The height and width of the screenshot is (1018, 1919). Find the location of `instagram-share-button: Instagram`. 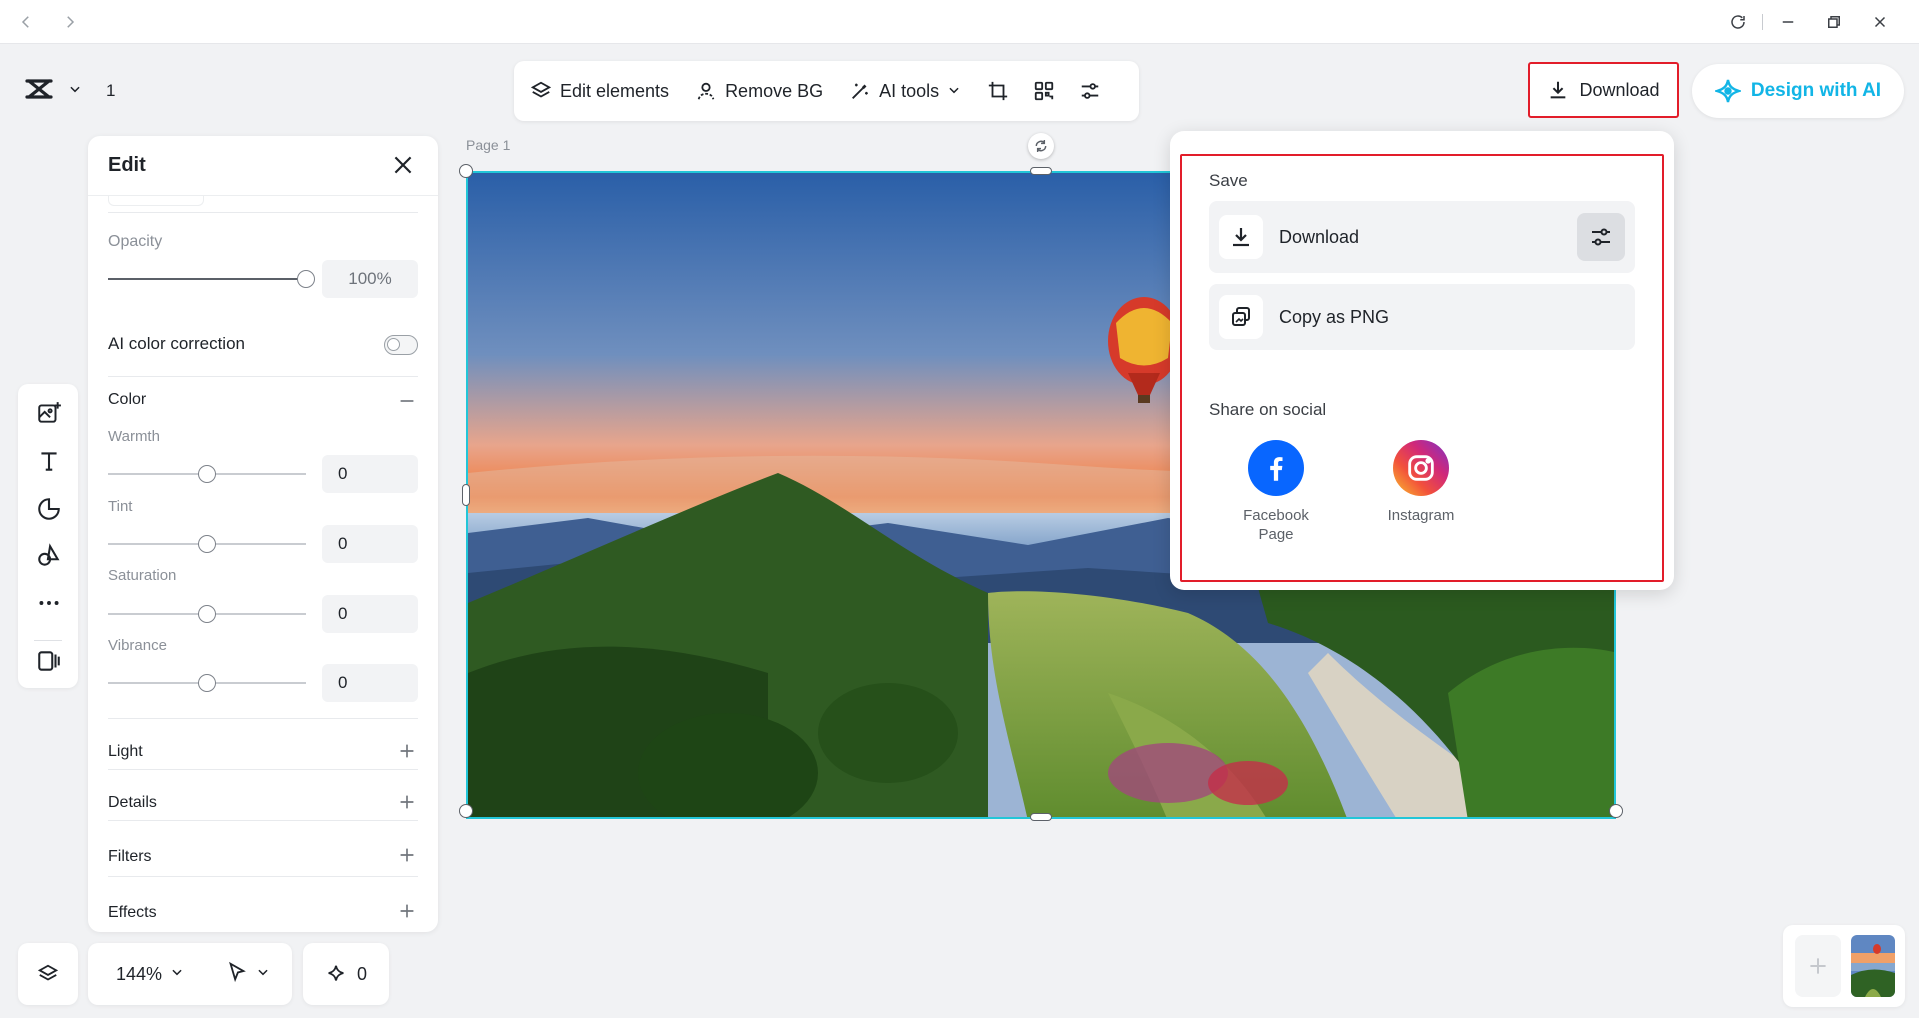

instagram-share-button: Instagram is located at coordinates (1421, 482).